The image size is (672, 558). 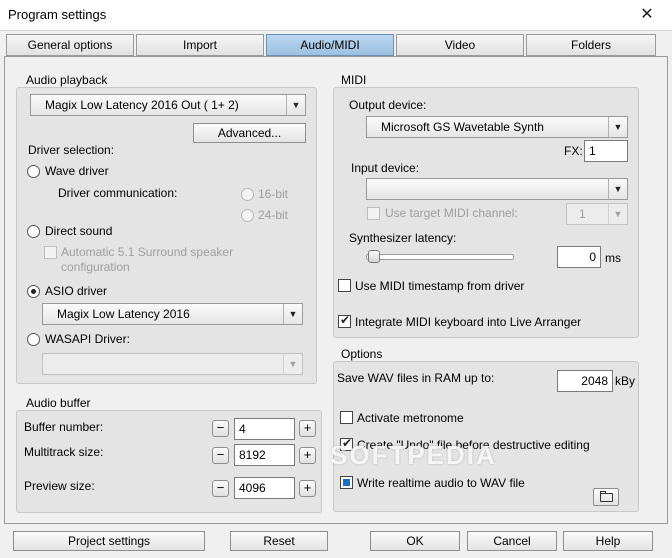 What do you see at coordinates (582, 214) in the screenshot?
I see `target-channel-value: 1` at bounding box center [582, 214].